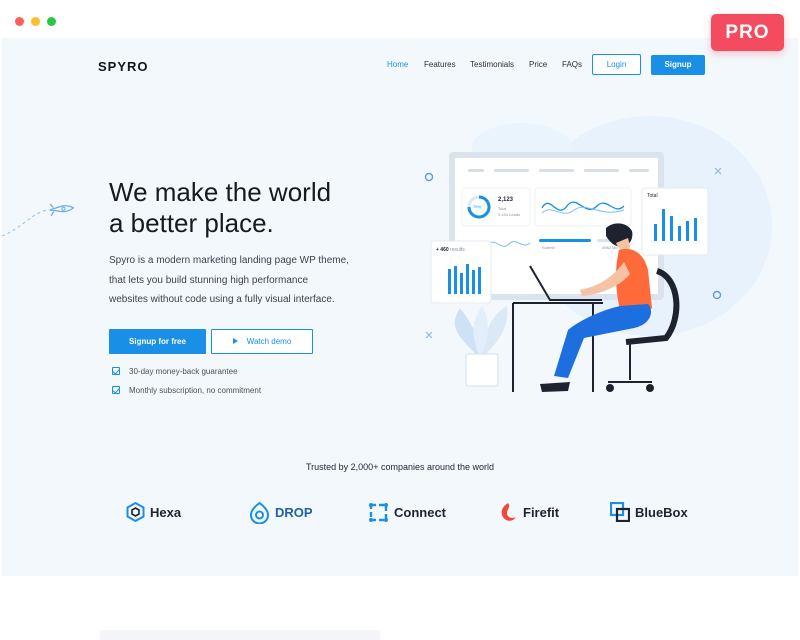 This screenshot has height=640, width=800. Describe the element at coordinates (400, 19) in the screenshot. I see `browser-chrome` at that location.